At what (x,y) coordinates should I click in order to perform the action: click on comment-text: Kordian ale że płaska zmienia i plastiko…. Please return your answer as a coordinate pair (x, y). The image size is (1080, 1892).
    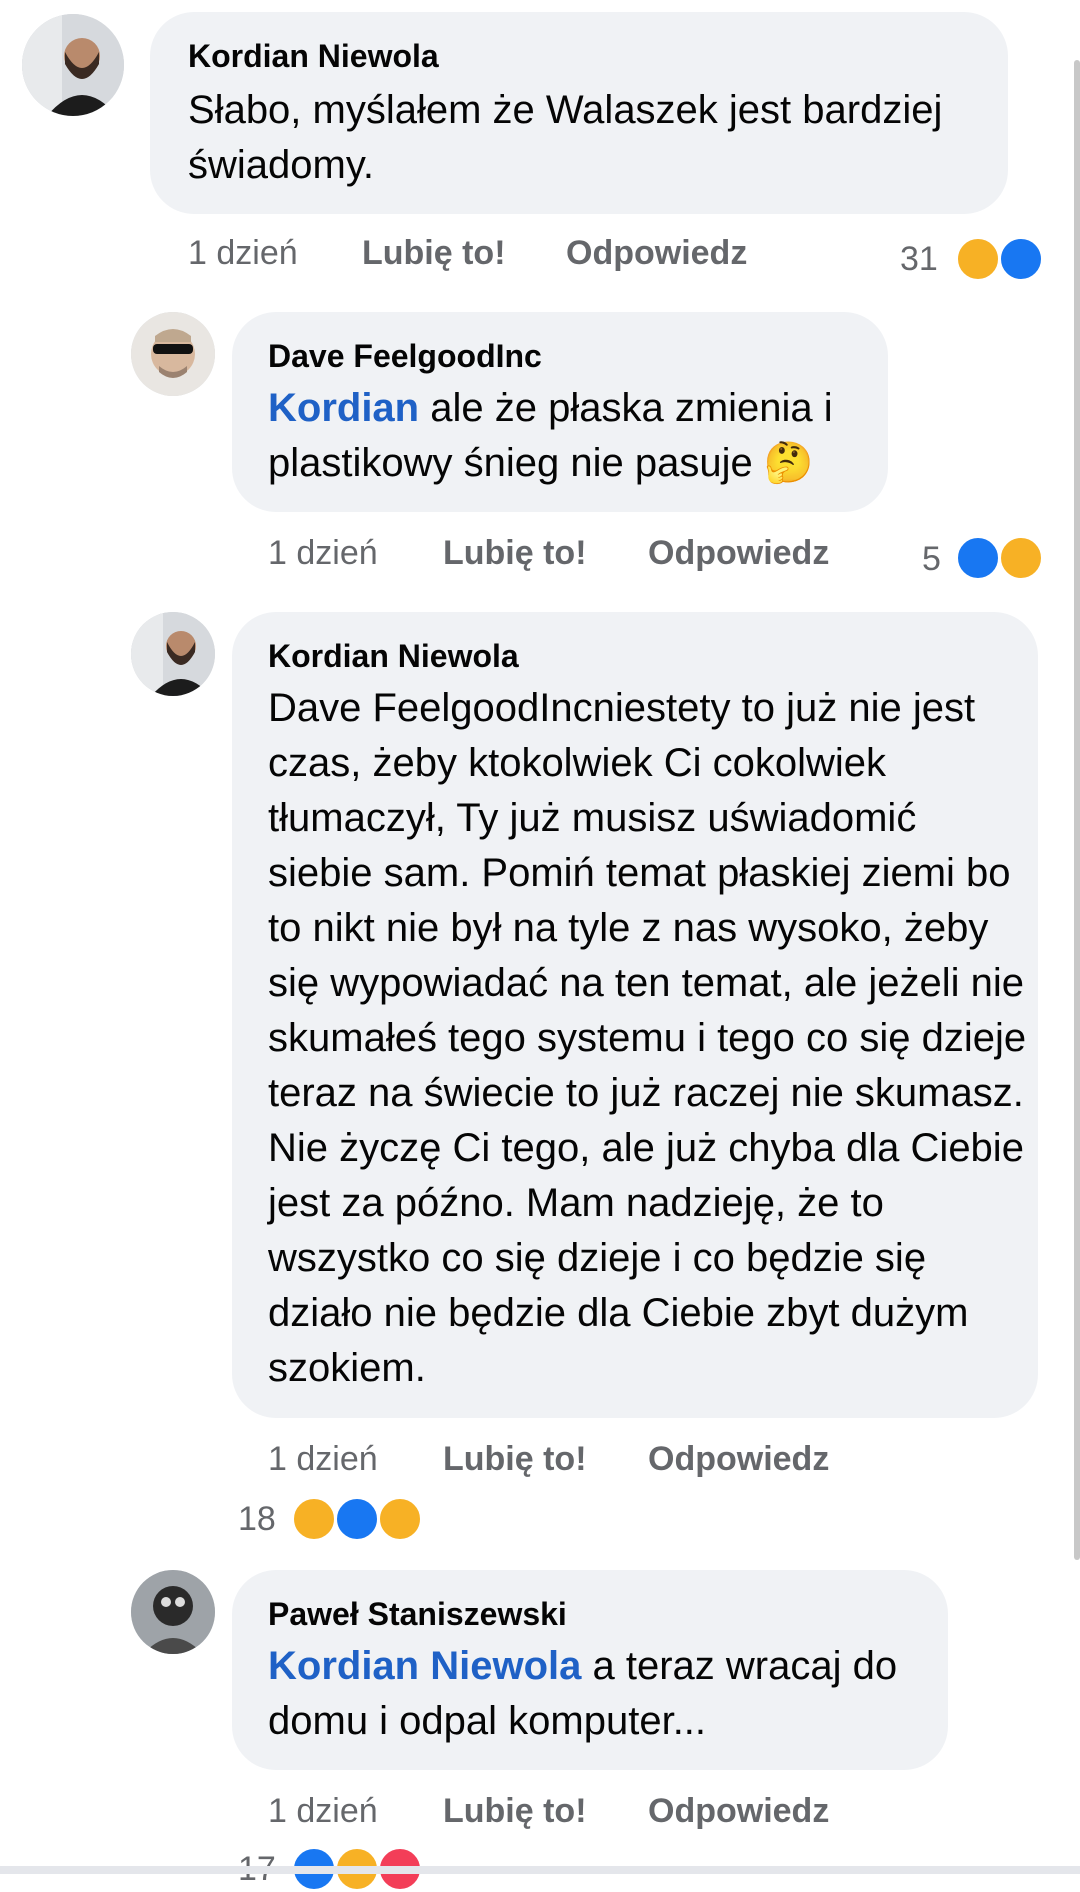
    Looking at the image, I should click on (568, 436).